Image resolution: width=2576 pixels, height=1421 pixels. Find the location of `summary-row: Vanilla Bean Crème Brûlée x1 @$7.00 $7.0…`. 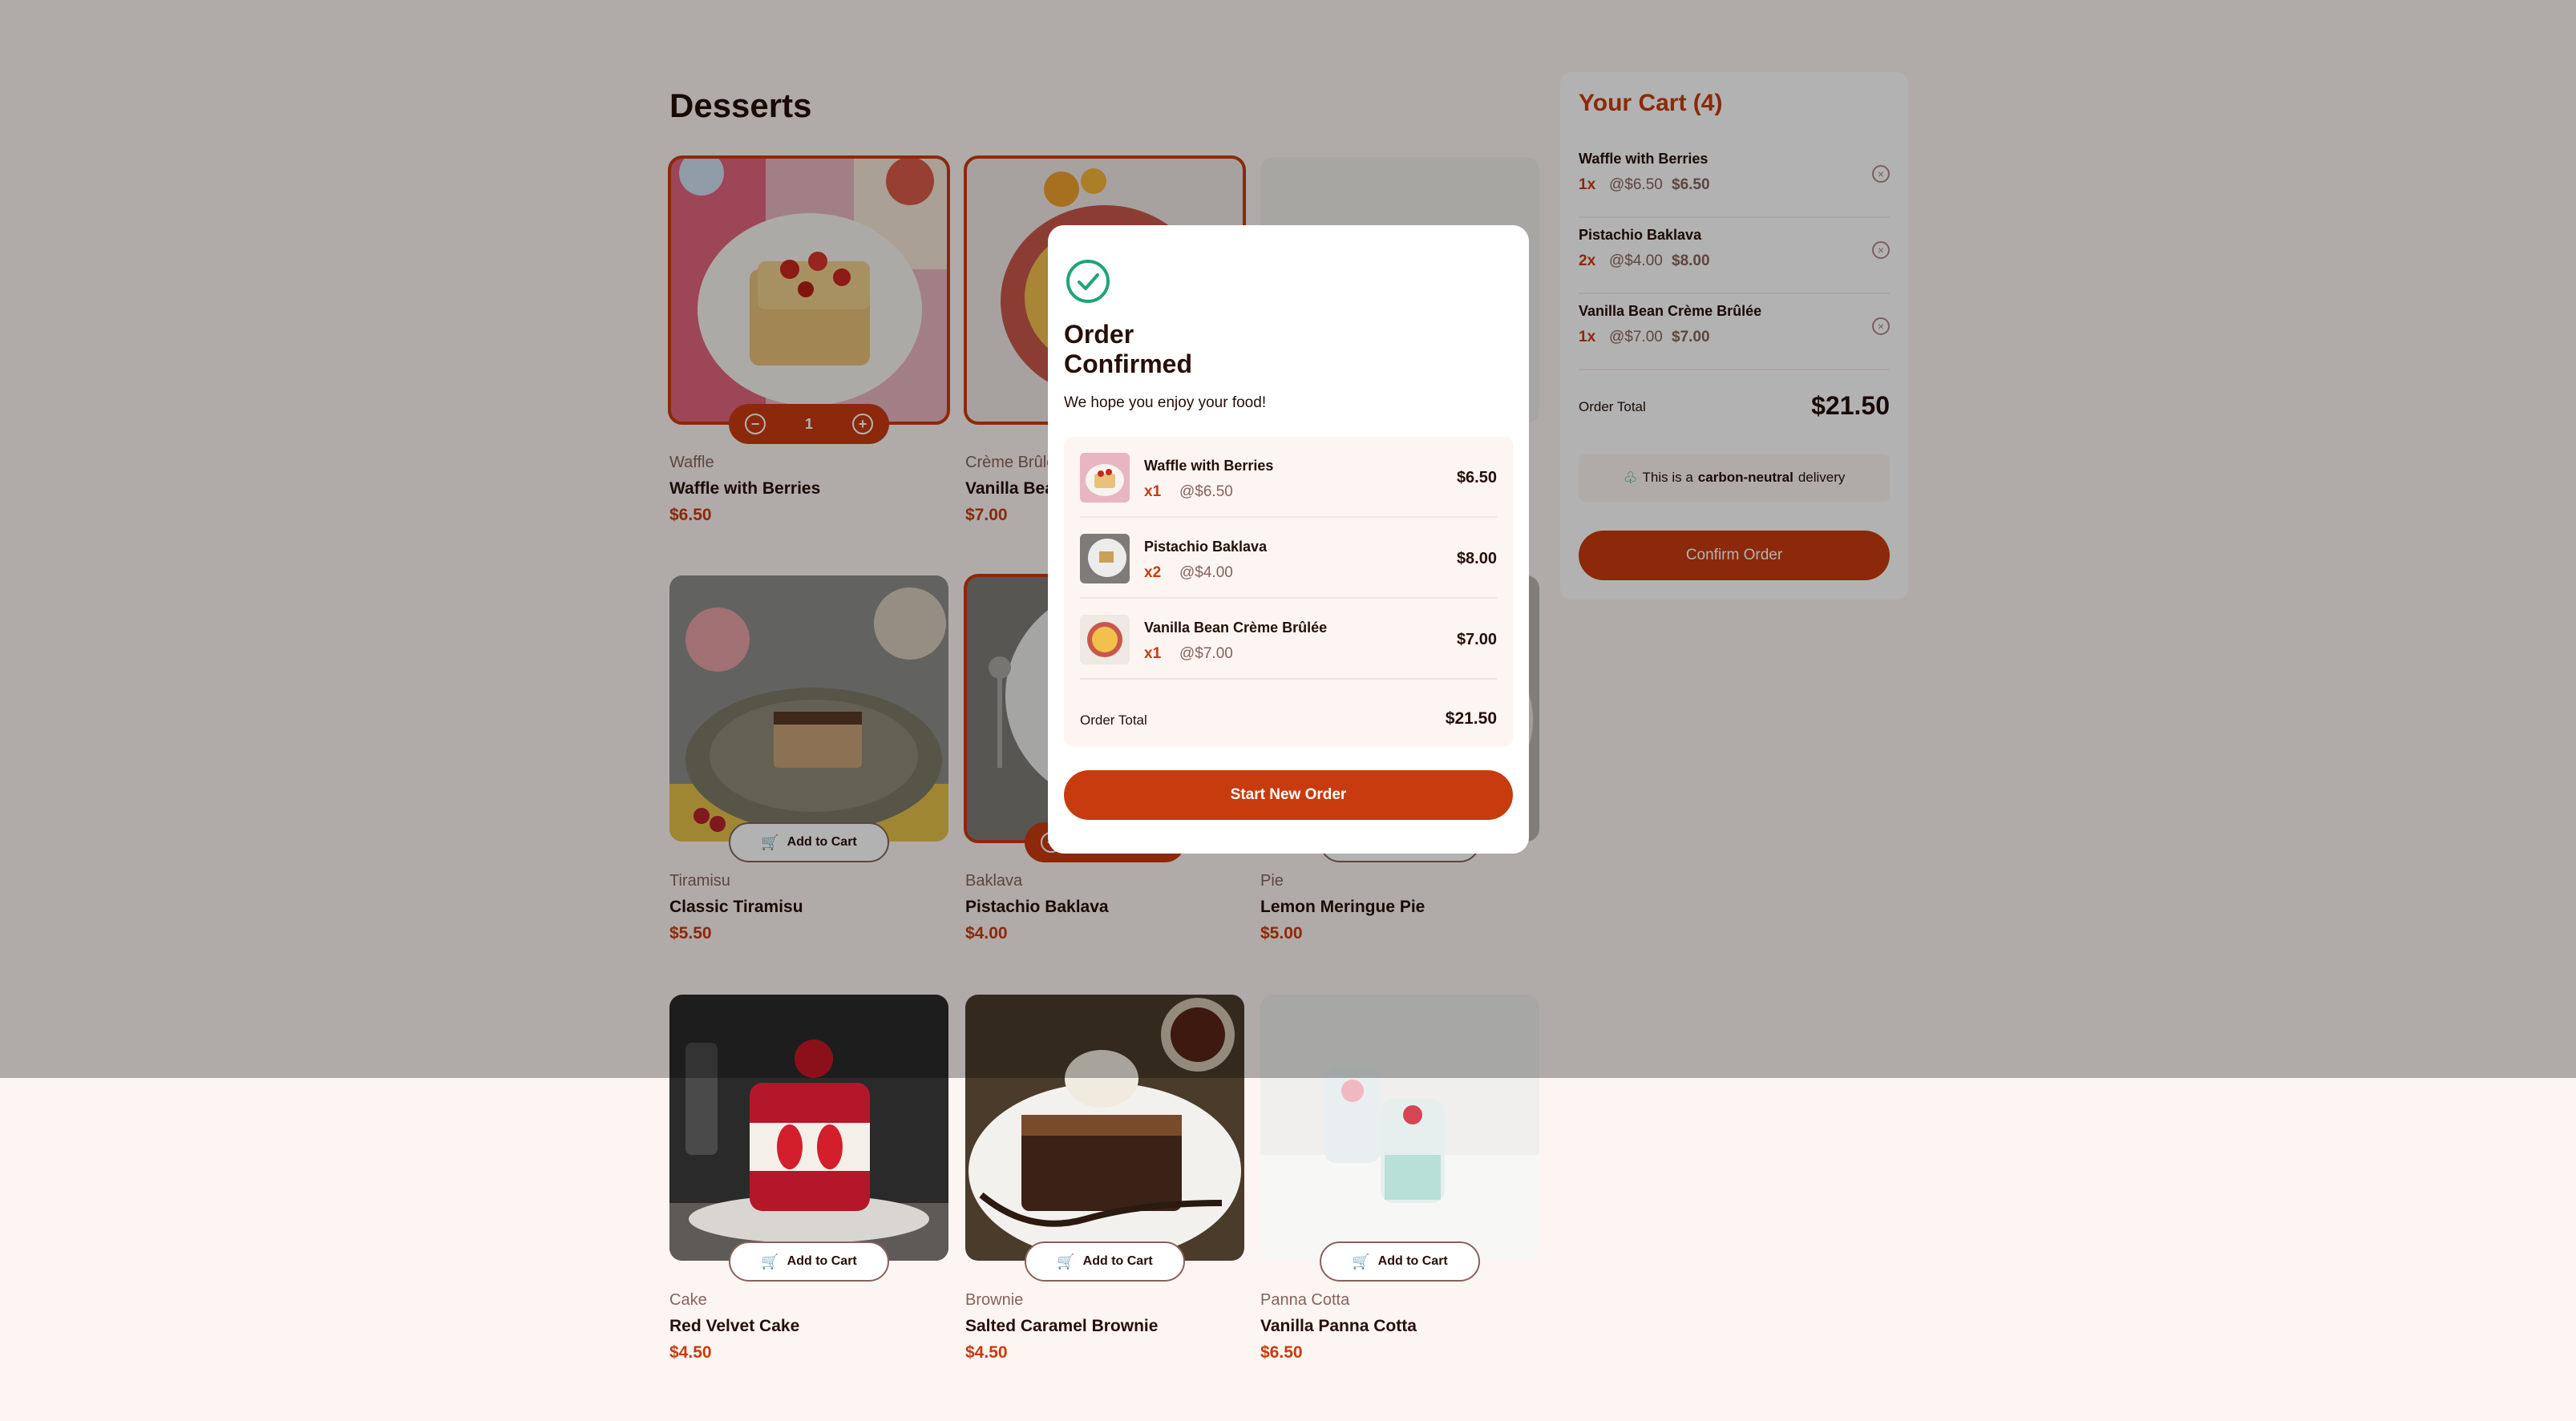

summary-row: Vanilla Bean Crème Brûlée x1 @$7.00 $7.0… is located at coordinates (1288, 639).